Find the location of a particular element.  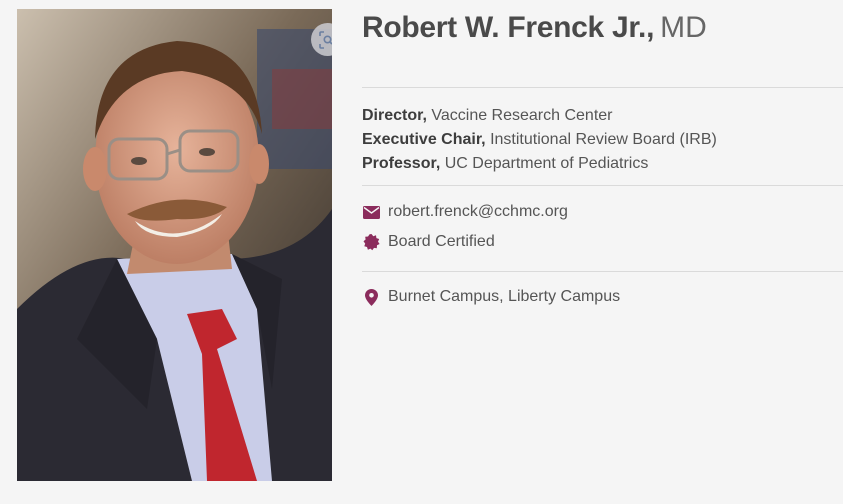

locations-link: Burnet Campus, Liberty Campus is located at coordinates (504, 297).